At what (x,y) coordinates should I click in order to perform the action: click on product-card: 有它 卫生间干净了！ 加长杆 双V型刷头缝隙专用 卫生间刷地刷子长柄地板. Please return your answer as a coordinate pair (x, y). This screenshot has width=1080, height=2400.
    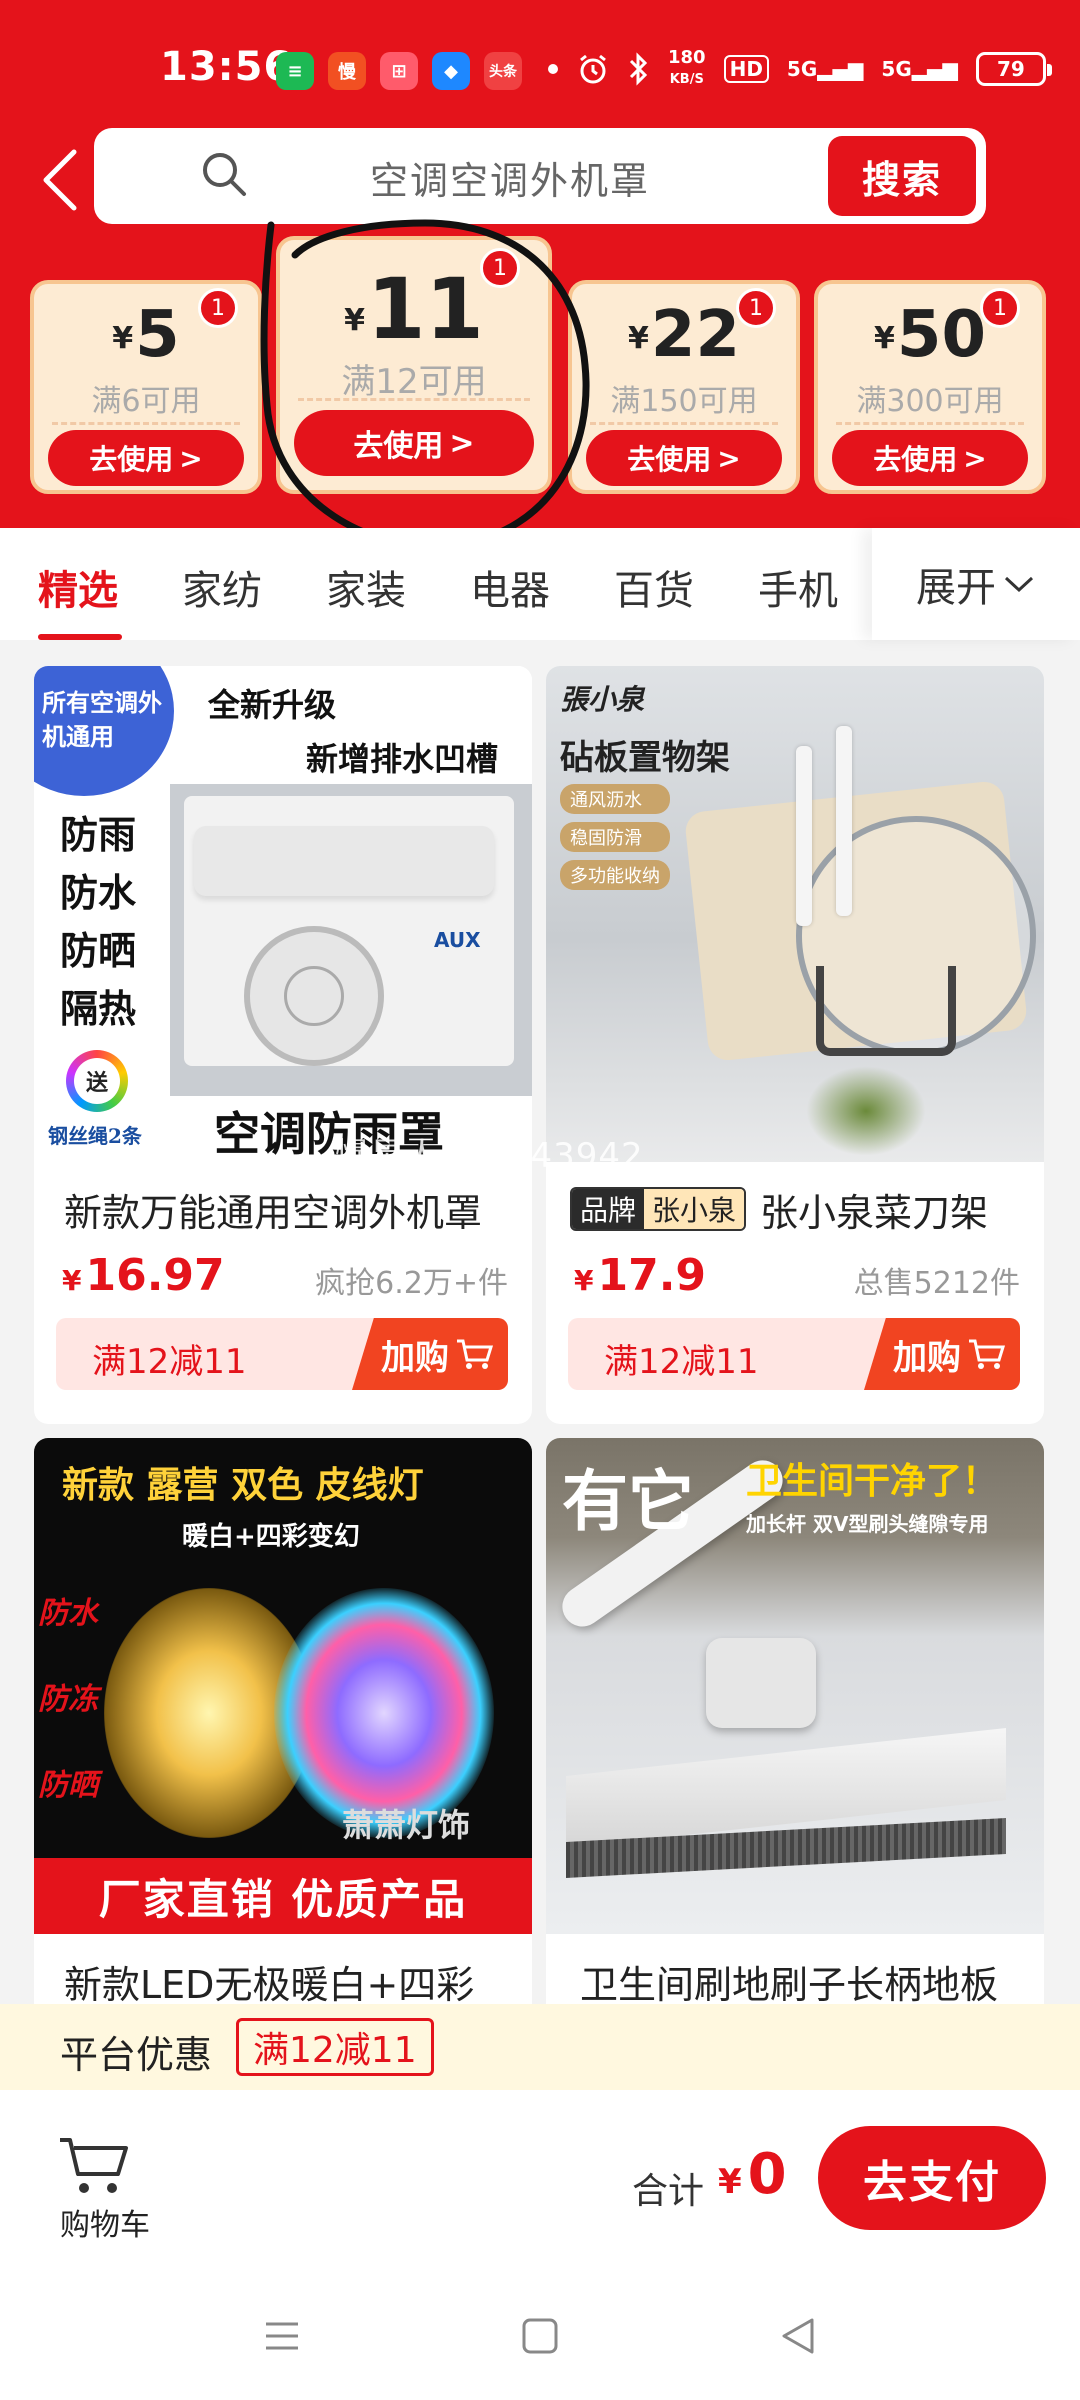
    Looking at the image, I should click on (795, 1721).